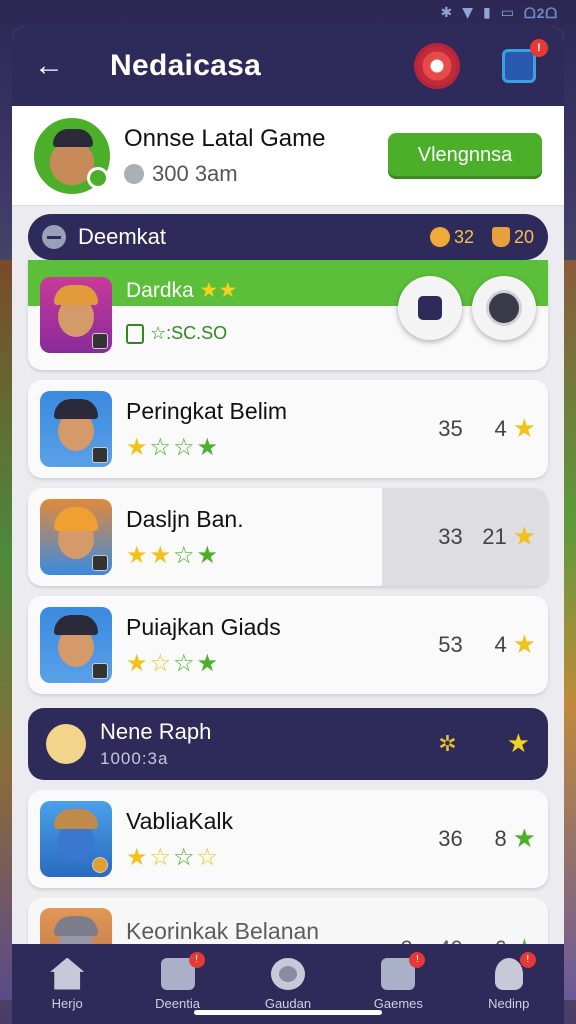  What do you see at coordinates (203, 626) in the screenshot?
I see `row-title: Puiajkan Giads` at bounding box center [203, 626].